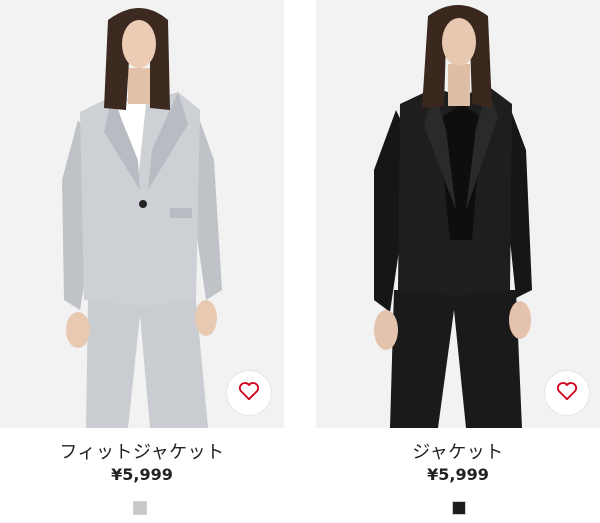  I want to click on color-swatch-black, so click(459, 508).